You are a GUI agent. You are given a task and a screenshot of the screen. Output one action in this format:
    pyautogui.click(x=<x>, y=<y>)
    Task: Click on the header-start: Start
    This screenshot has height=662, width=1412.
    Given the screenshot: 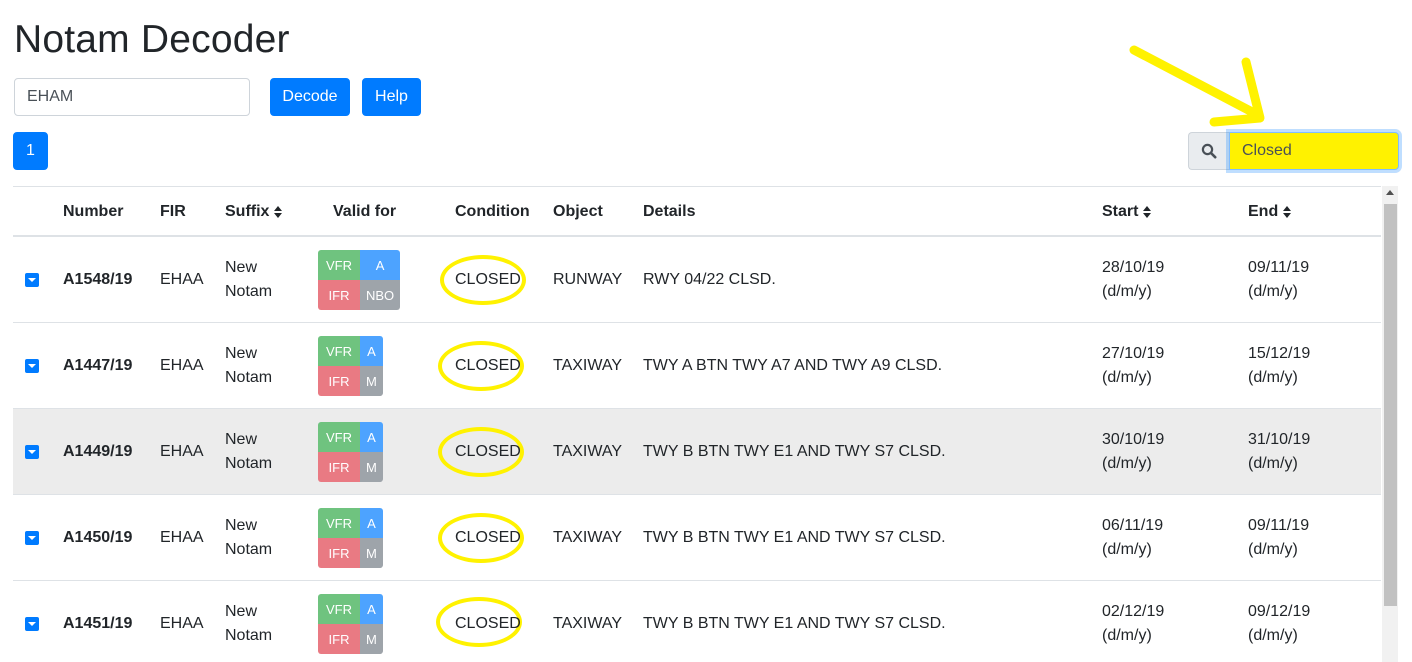 What is the action you would take?
    pyautogui.click(x=1127, y=212)
    